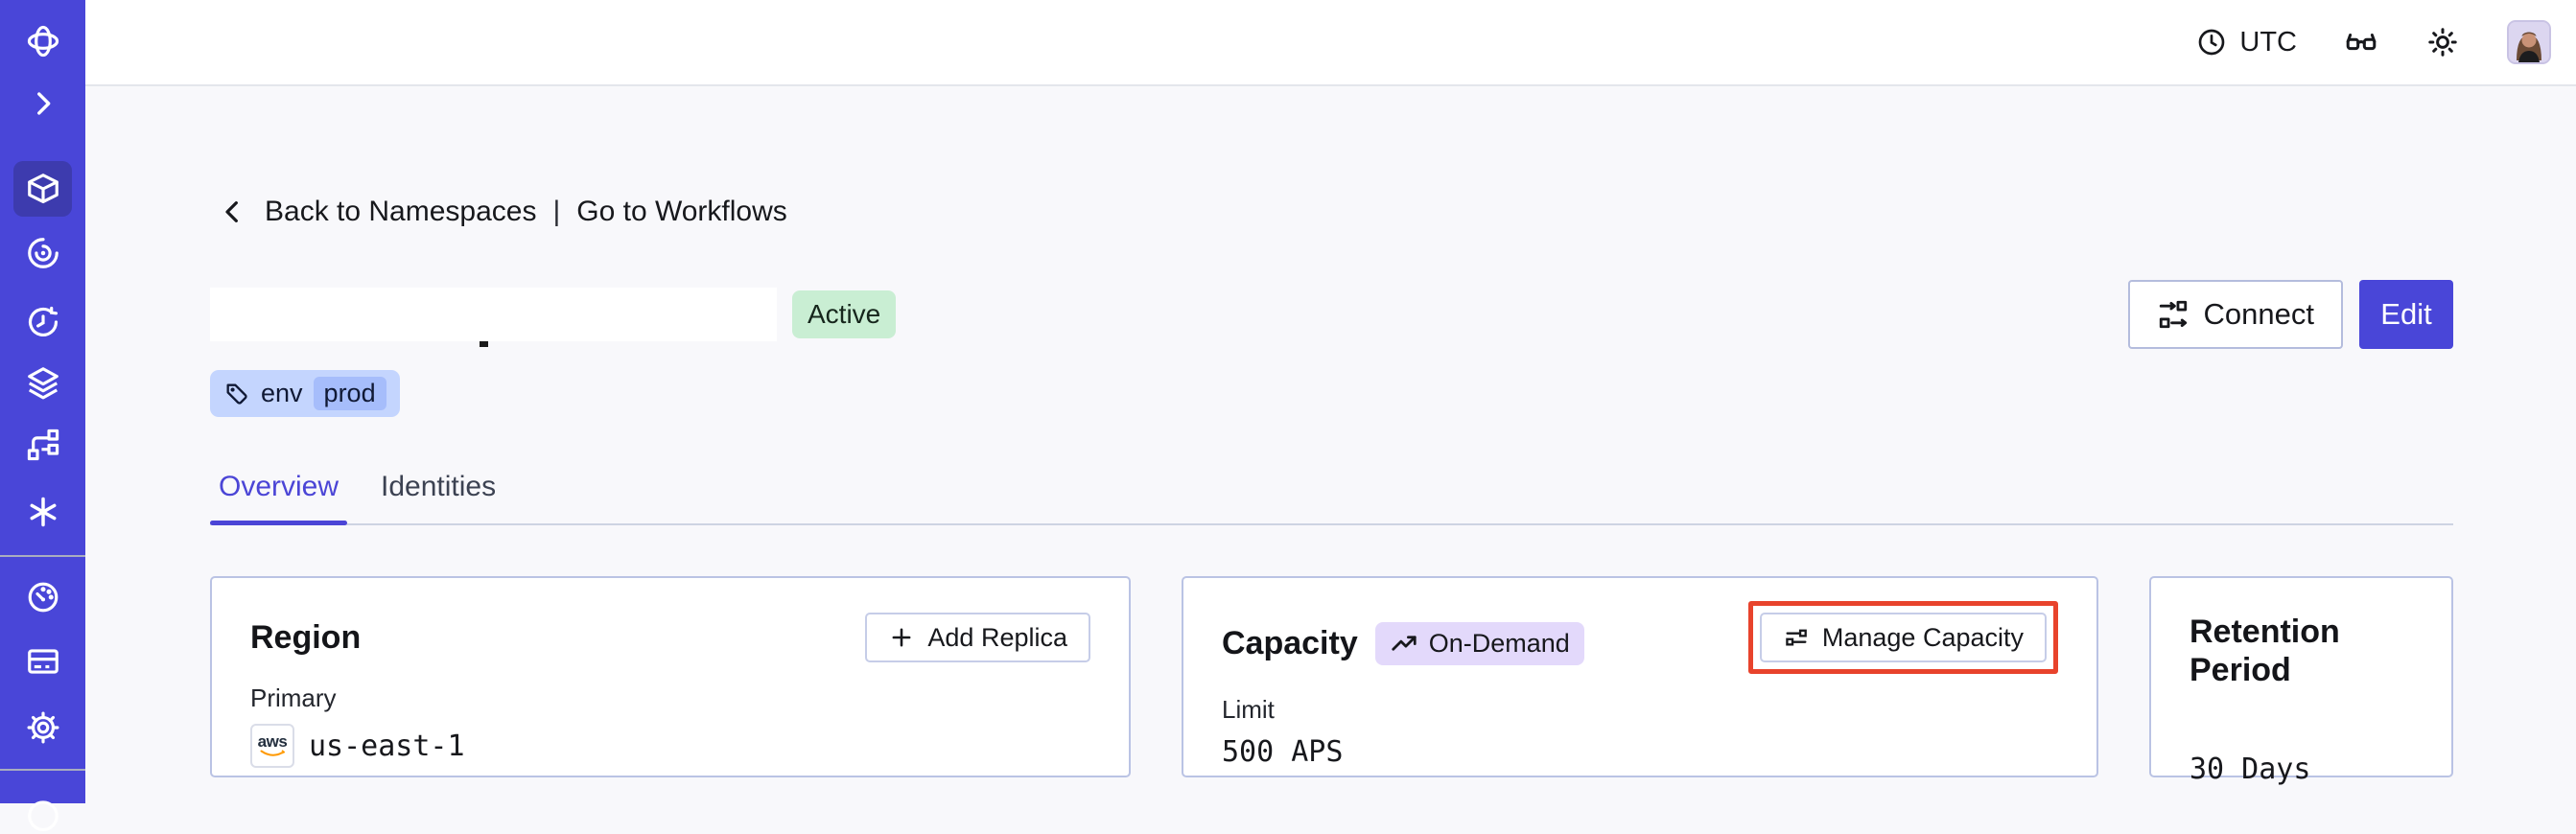 The height and width of the screenshot is (834, 2576). Describe the element at coordinates (1922, 637) in the screenshot. I see `manage-capacity-label: Manage Capacity` at that location.